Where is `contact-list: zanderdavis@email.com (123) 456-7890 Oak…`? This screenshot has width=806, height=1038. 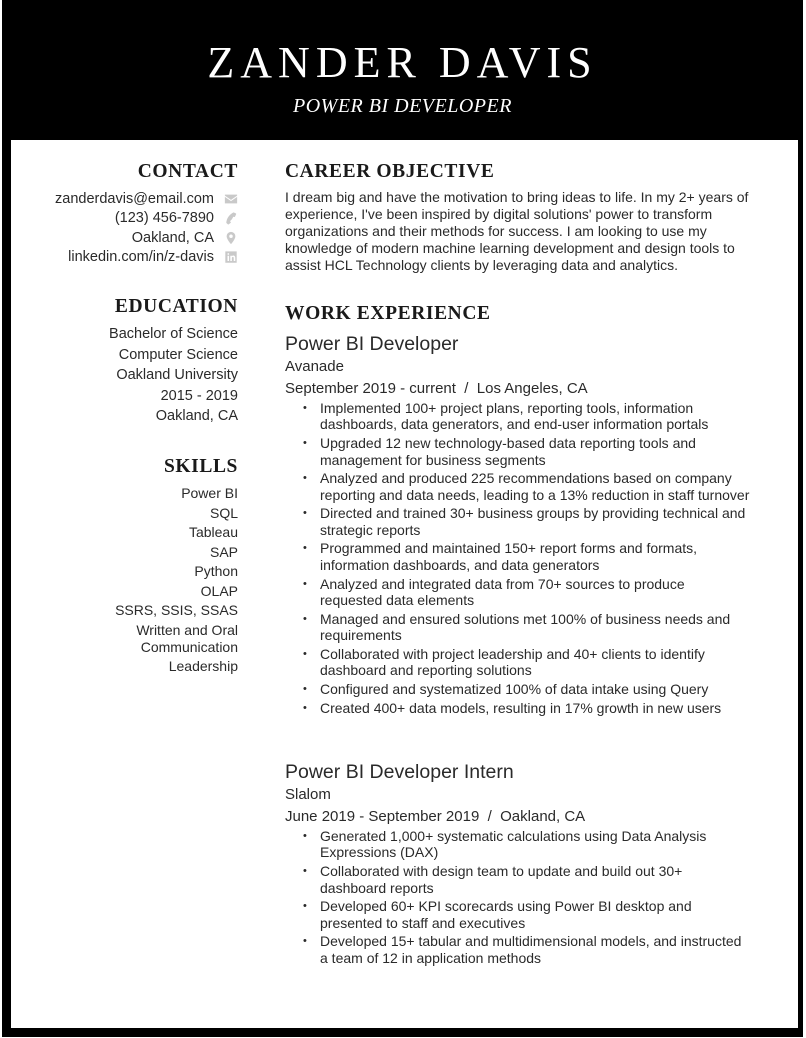 contact-list: zanderdavis@email.com (123) 456-7890 Oak… is located at coordinates (119, 228).